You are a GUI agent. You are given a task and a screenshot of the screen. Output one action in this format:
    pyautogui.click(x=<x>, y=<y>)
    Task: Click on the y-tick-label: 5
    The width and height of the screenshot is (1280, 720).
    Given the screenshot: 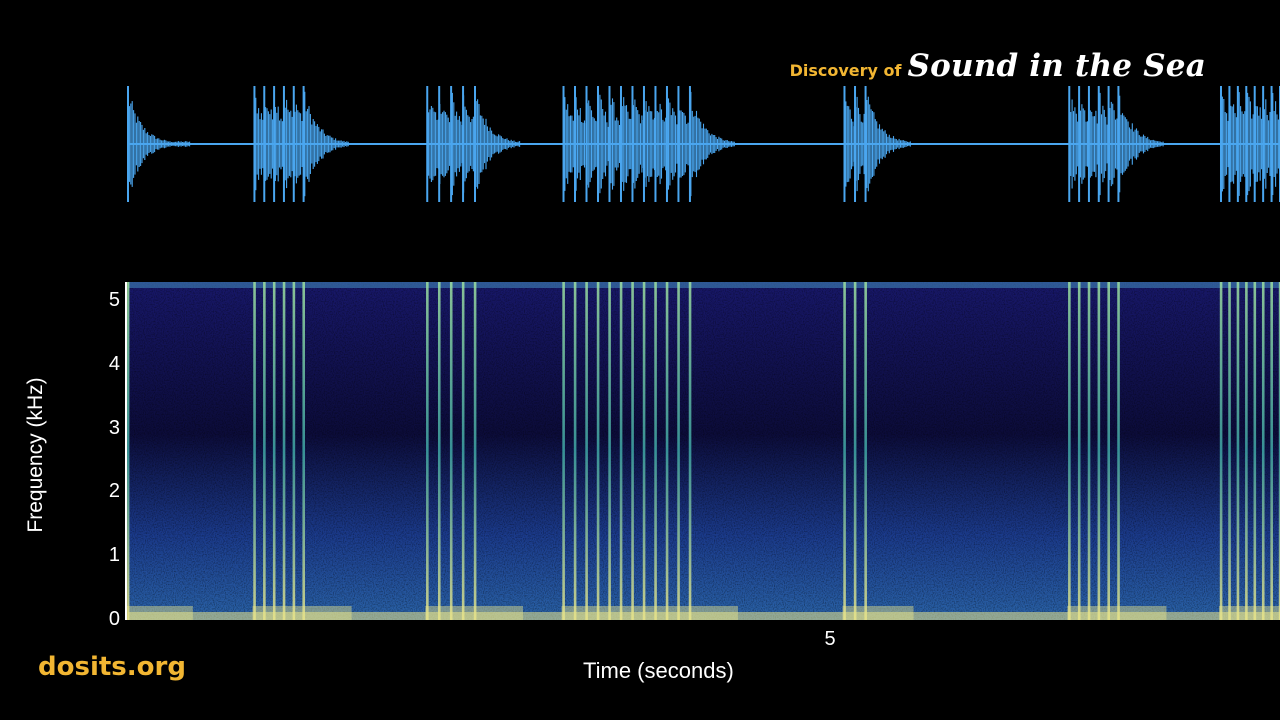 What is the action you would take?
    pyautogui.click(x=114, y=300)
    